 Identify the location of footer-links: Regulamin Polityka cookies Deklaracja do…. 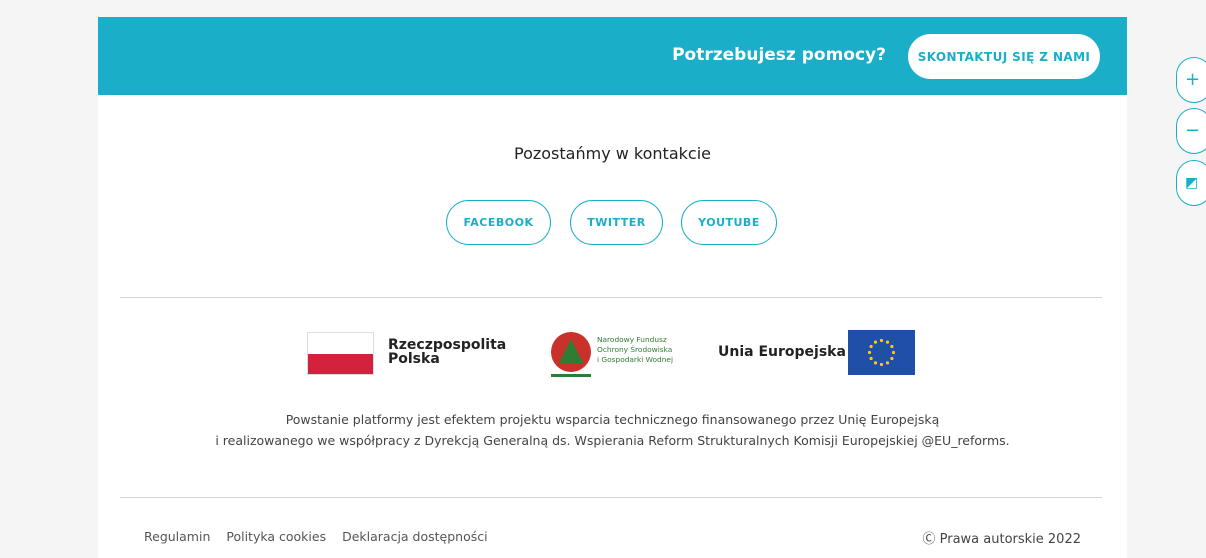
(322, 536).